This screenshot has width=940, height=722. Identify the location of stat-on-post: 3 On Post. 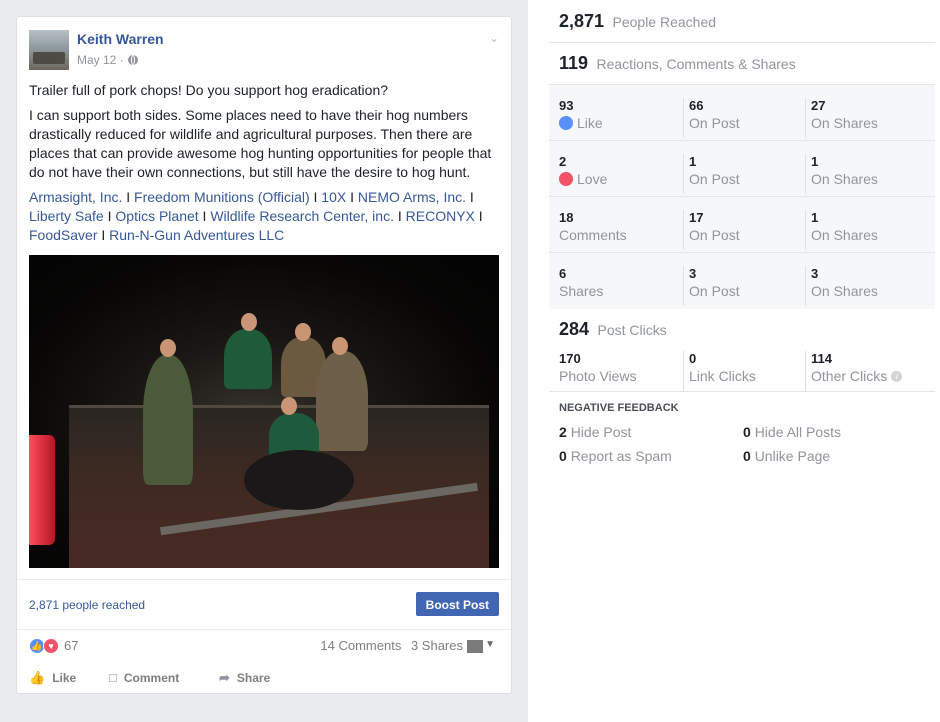
(711, 286).